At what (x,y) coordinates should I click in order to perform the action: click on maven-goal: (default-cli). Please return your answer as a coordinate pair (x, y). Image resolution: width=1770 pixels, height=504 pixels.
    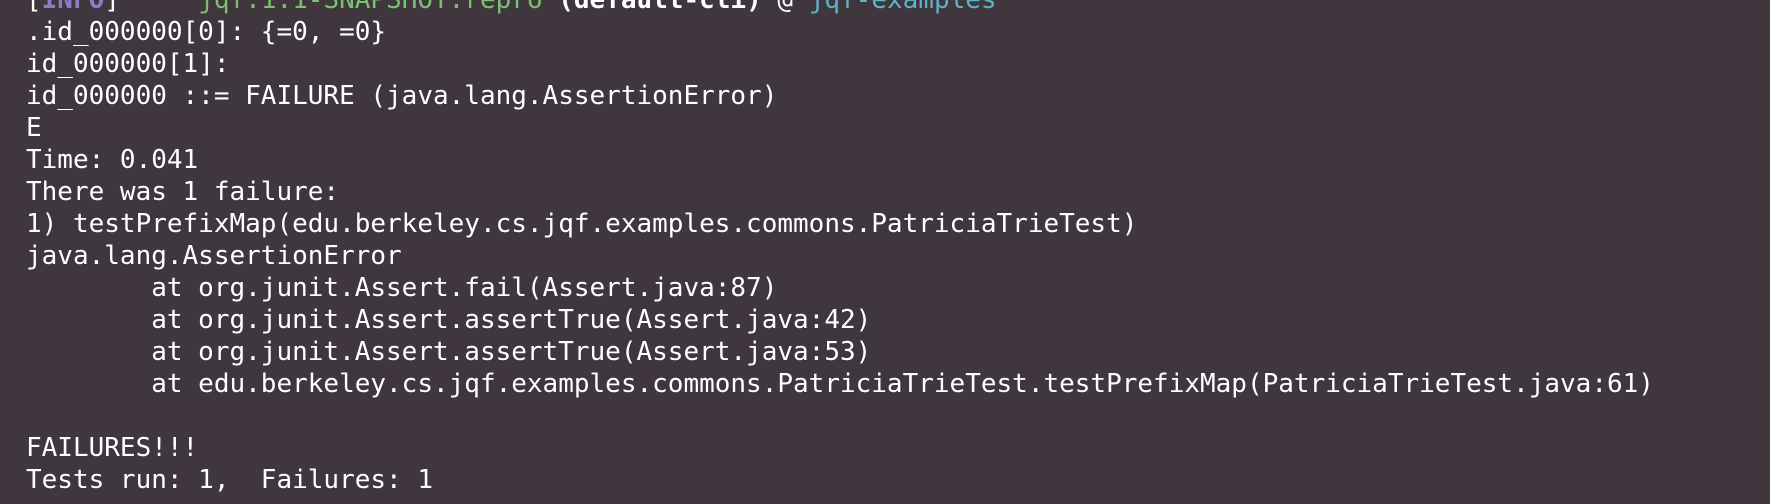
    Looking at the image, I should click on (652, 7).